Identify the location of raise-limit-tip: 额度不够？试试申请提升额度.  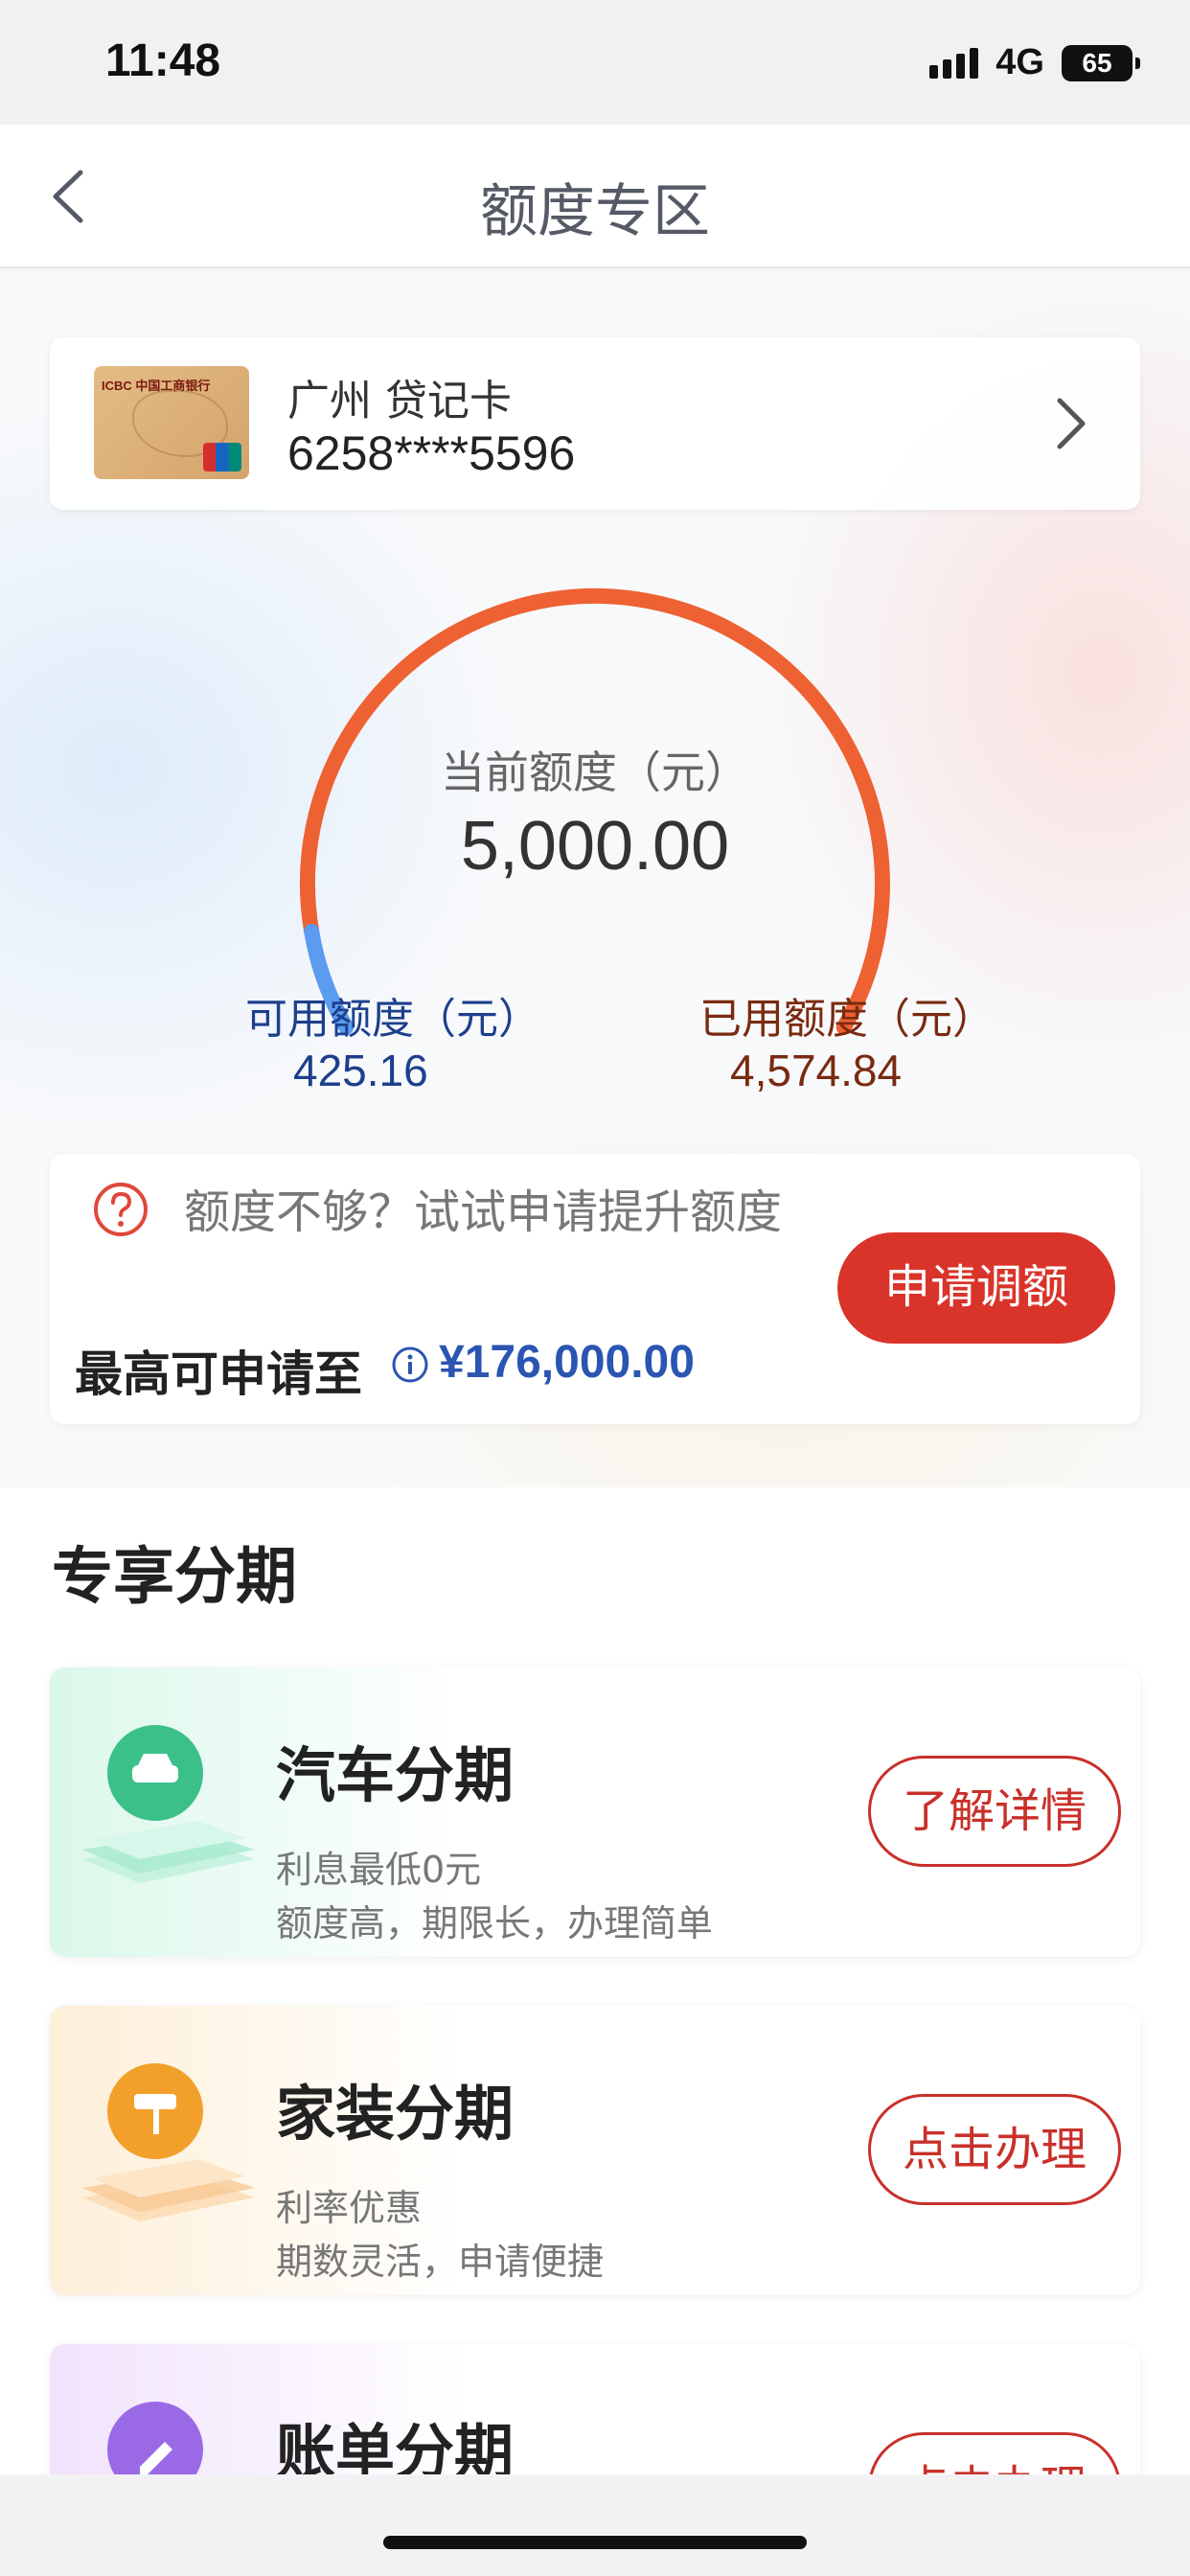
(484, 1212).